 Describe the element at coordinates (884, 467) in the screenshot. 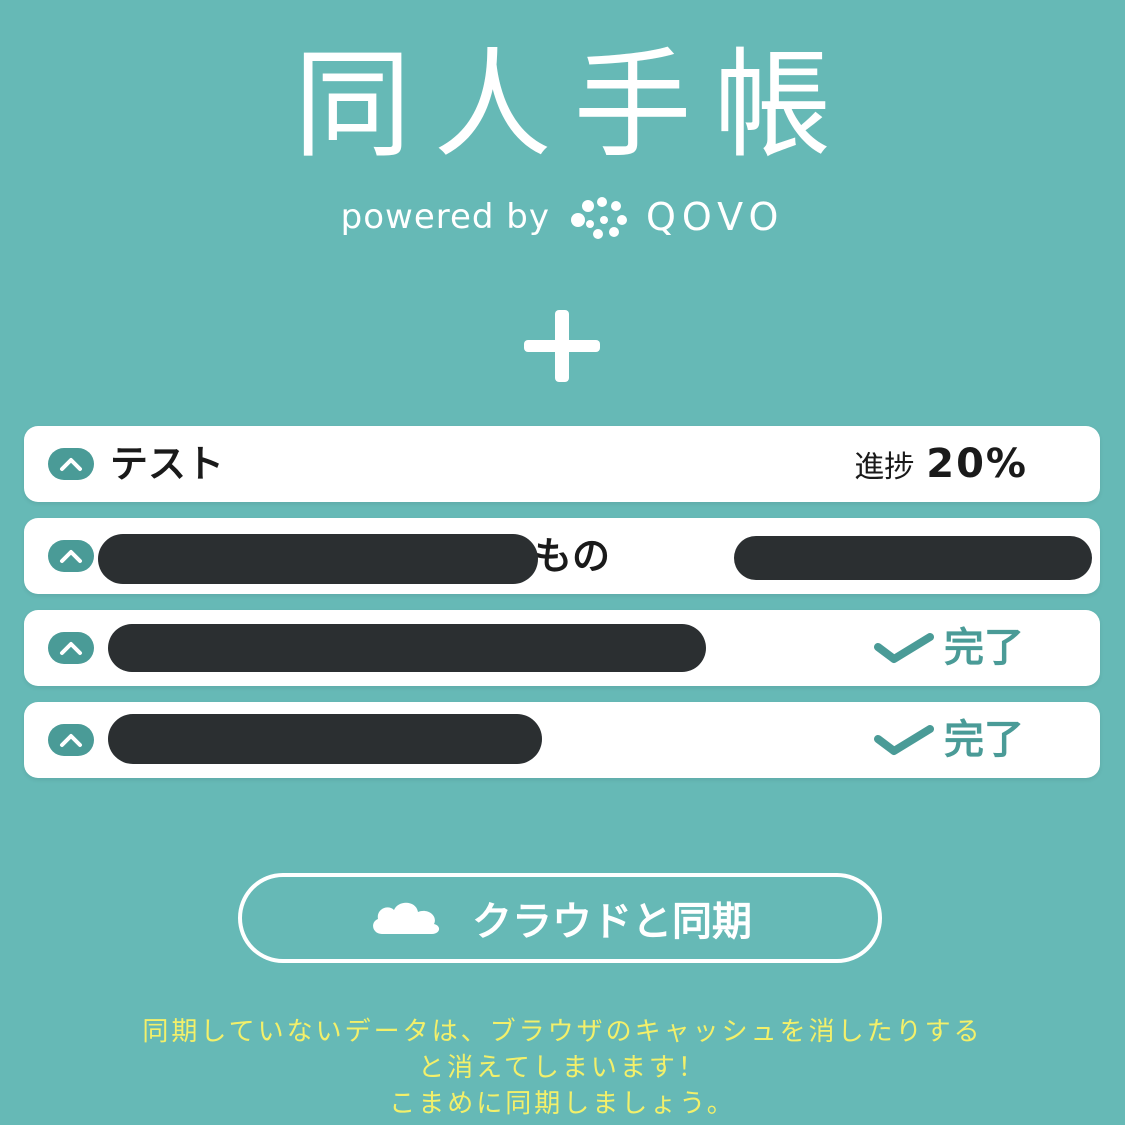

I see `progress-label: 進捗` at that location.